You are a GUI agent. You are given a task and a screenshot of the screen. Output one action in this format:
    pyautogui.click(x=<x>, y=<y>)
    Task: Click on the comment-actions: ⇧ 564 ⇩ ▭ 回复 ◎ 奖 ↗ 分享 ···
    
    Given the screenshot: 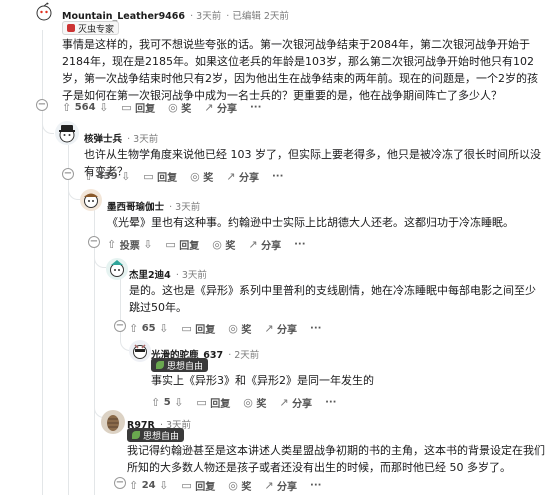 What is the action you would take?
    pyautogui.click(x=168, y=107)
    